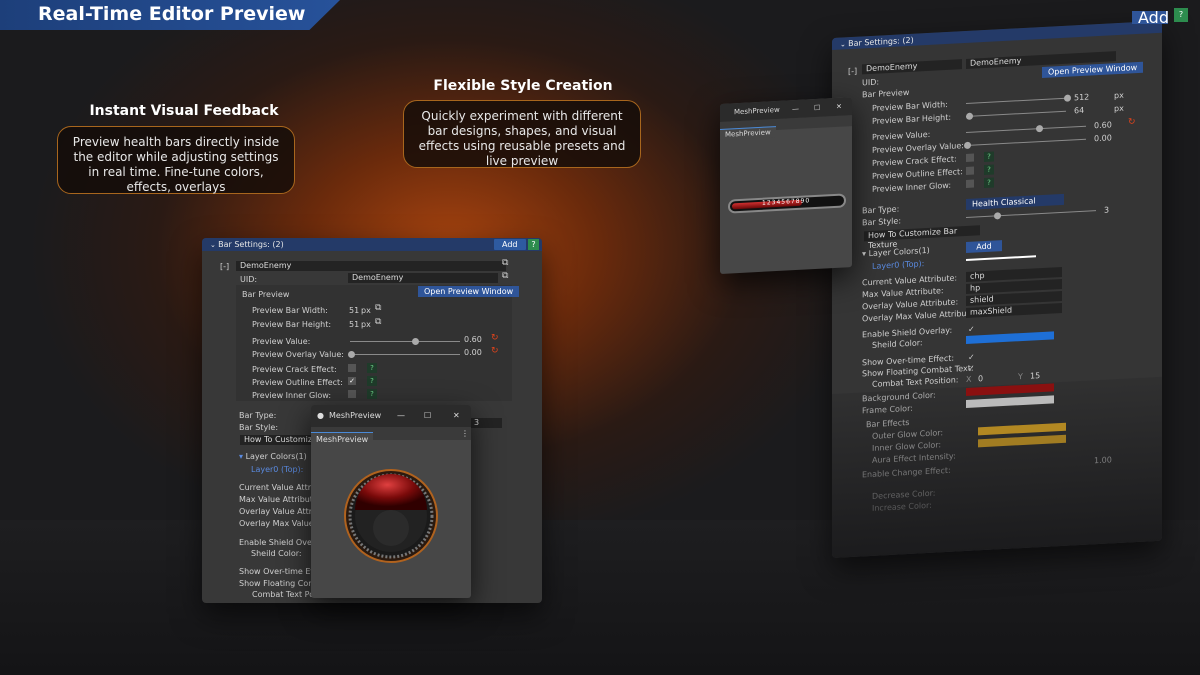 The width and height of the screenshot is (1200, 675). What do you see at coordinates (423, 278) in the screenshot?
I see `uid-field: DemoEnemy` at bounding box center [423, 278].